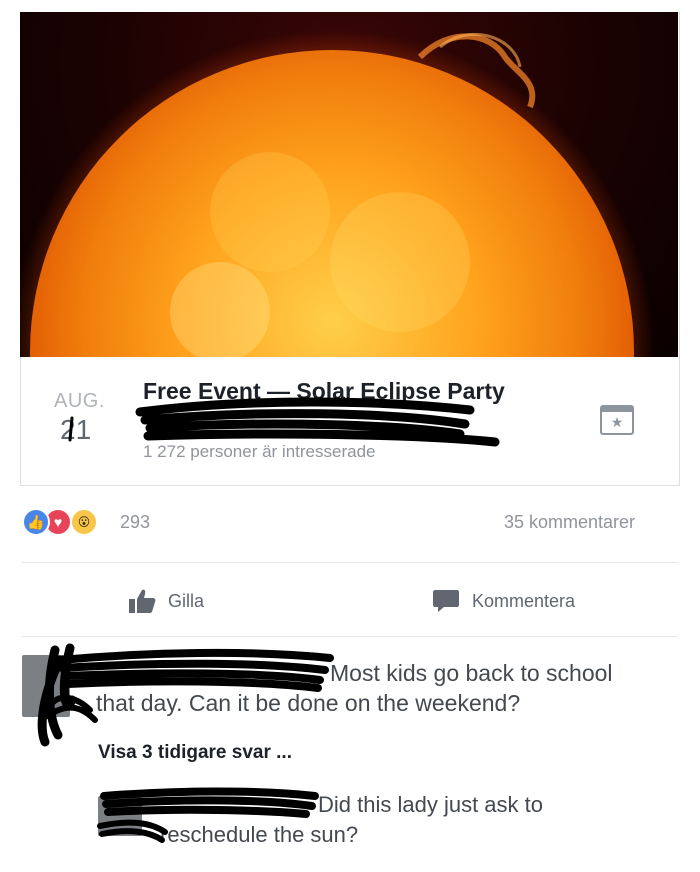 The width and height of the screenshot is (700, 872). I want to click on reaction-icons: 👍 ♥ 😮, so click(67, 522).